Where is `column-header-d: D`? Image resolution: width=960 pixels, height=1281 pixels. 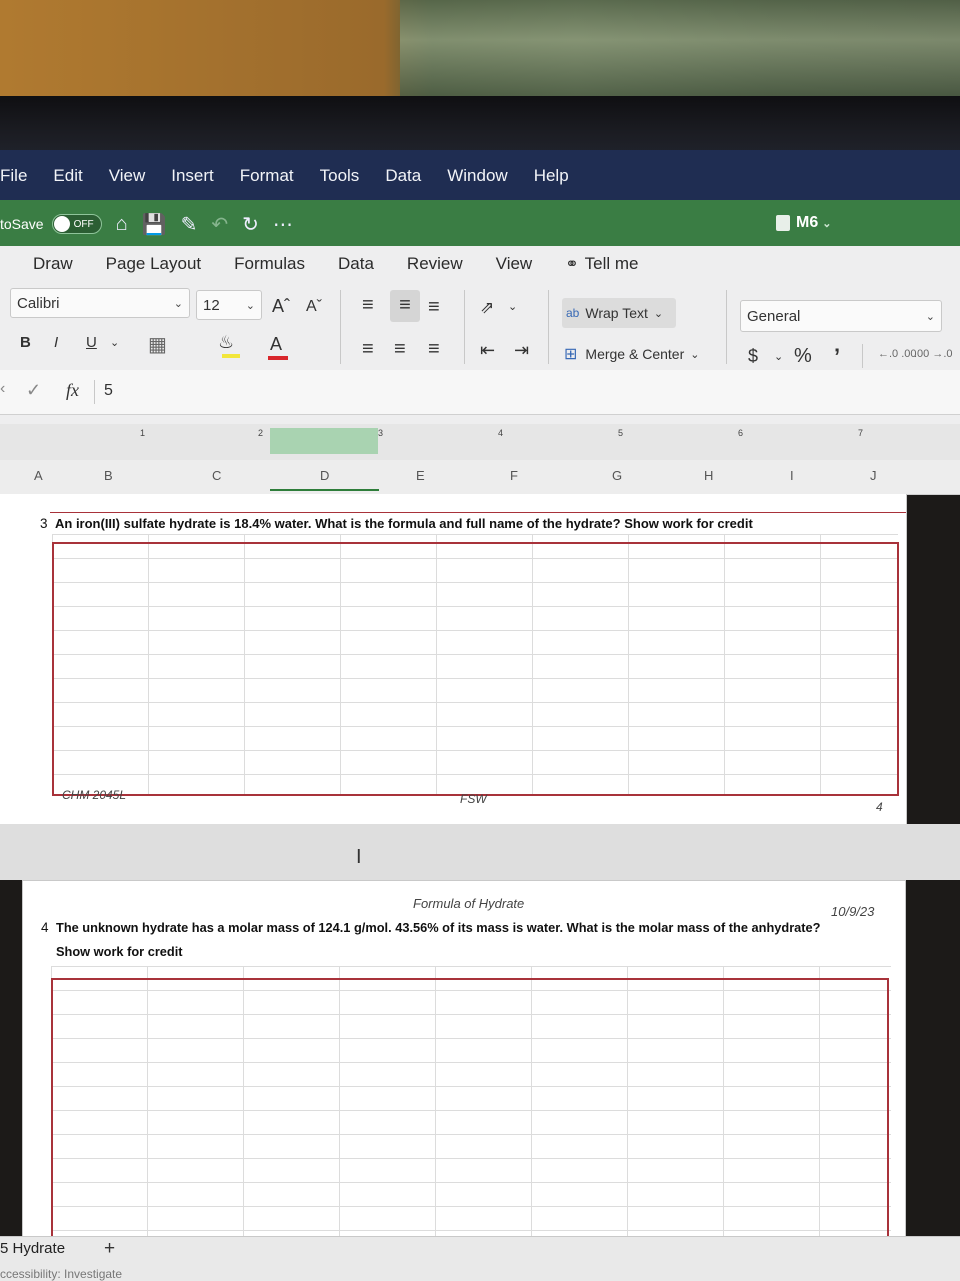 column-header-d: D is located at coordinates (325, 479).